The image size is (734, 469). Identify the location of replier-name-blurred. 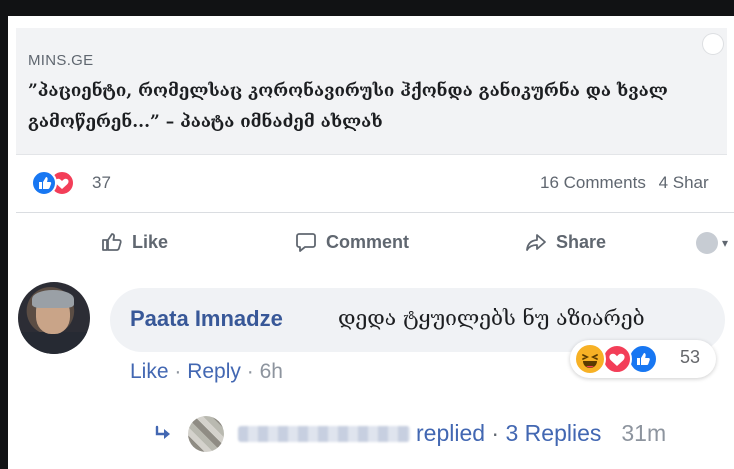
(324, 434).